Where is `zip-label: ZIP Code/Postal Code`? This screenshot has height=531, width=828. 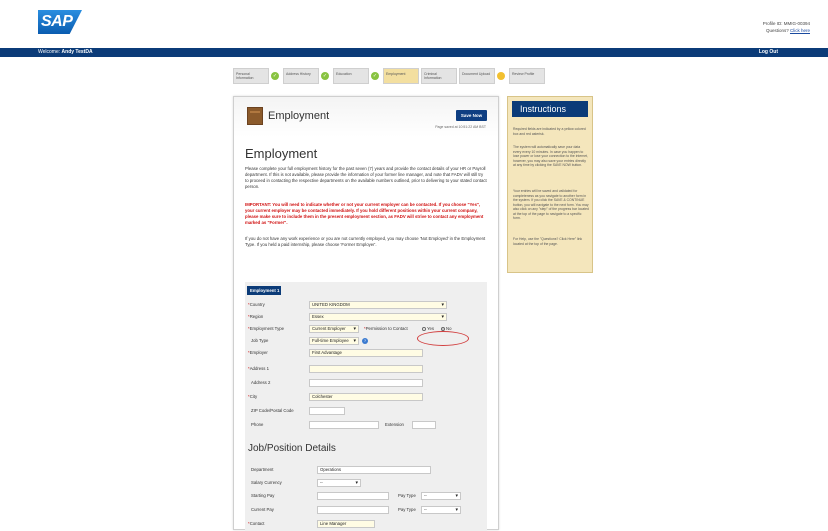
zip-label: ZIP Code/Postal Code is located at coordinates (272, 410).